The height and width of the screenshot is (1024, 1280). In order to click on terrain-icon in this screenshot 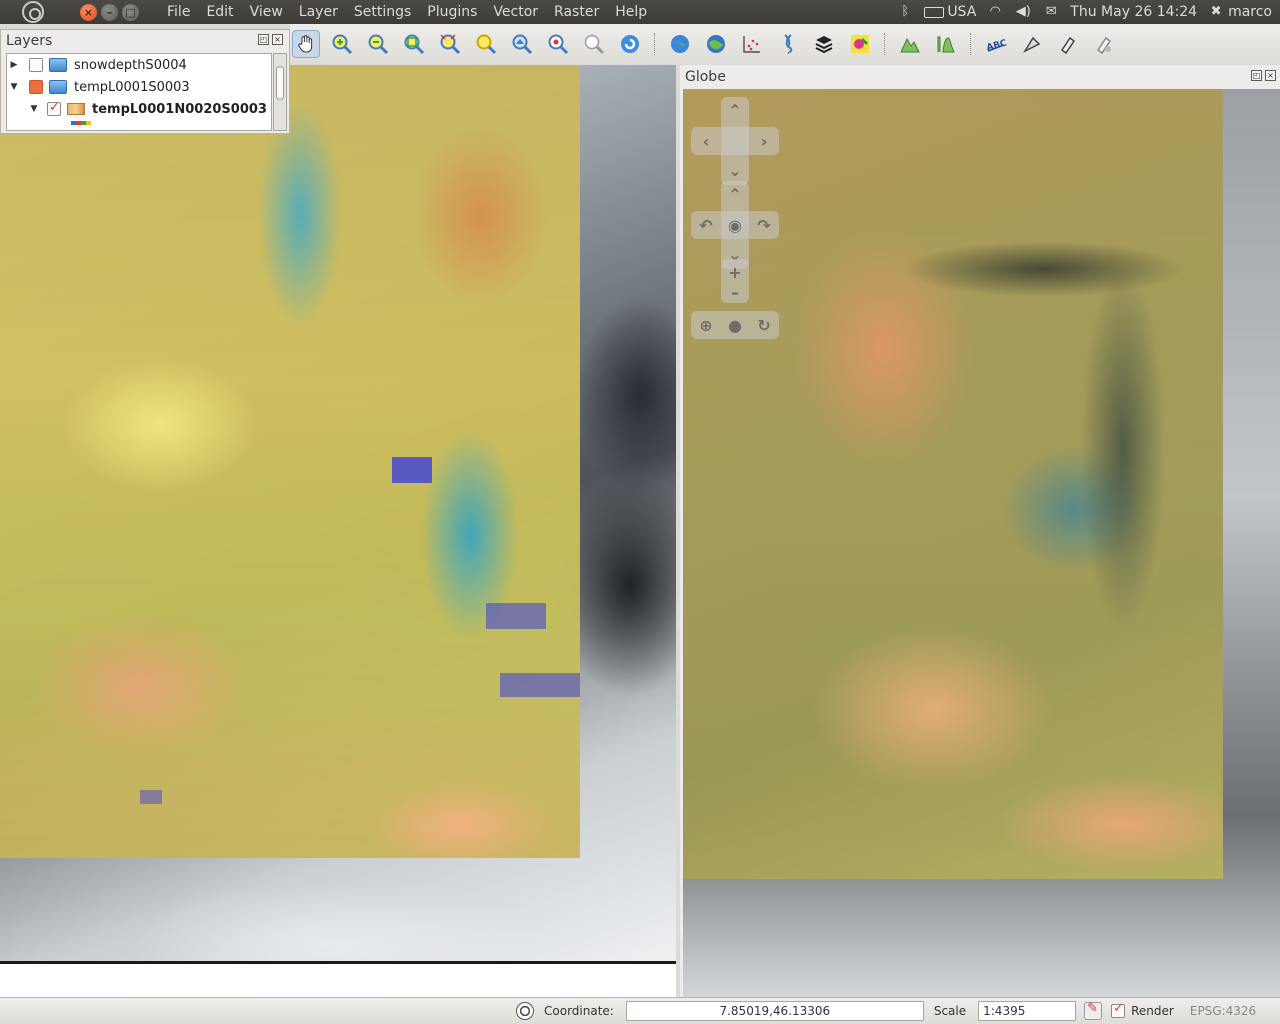, I will do `click(910, 44)`.